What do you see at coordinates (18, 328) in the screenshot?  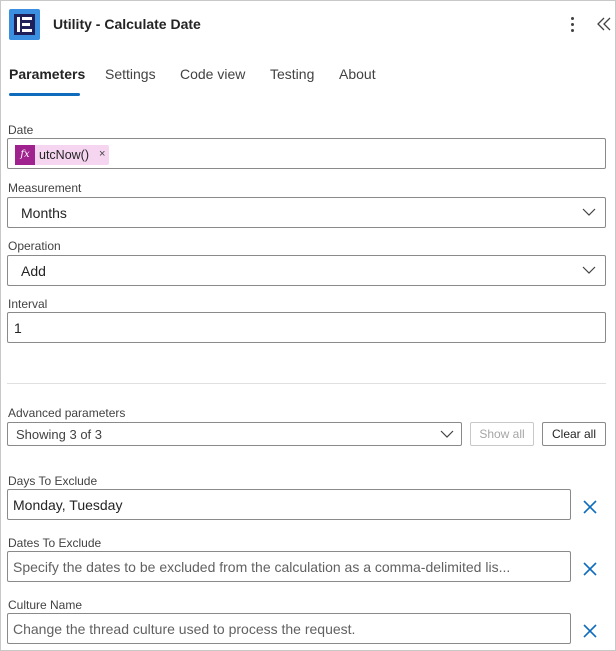 I see `interval-value: 1` at bounding box center [18, 328].